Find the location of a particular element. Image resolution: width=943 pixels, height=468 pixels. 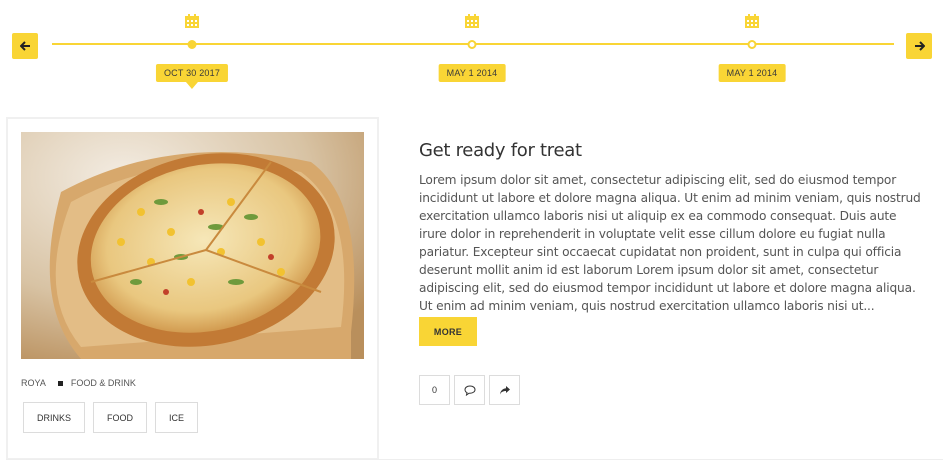

timeline-point: OCT 30 2017 is located at coordinates (192, 50).